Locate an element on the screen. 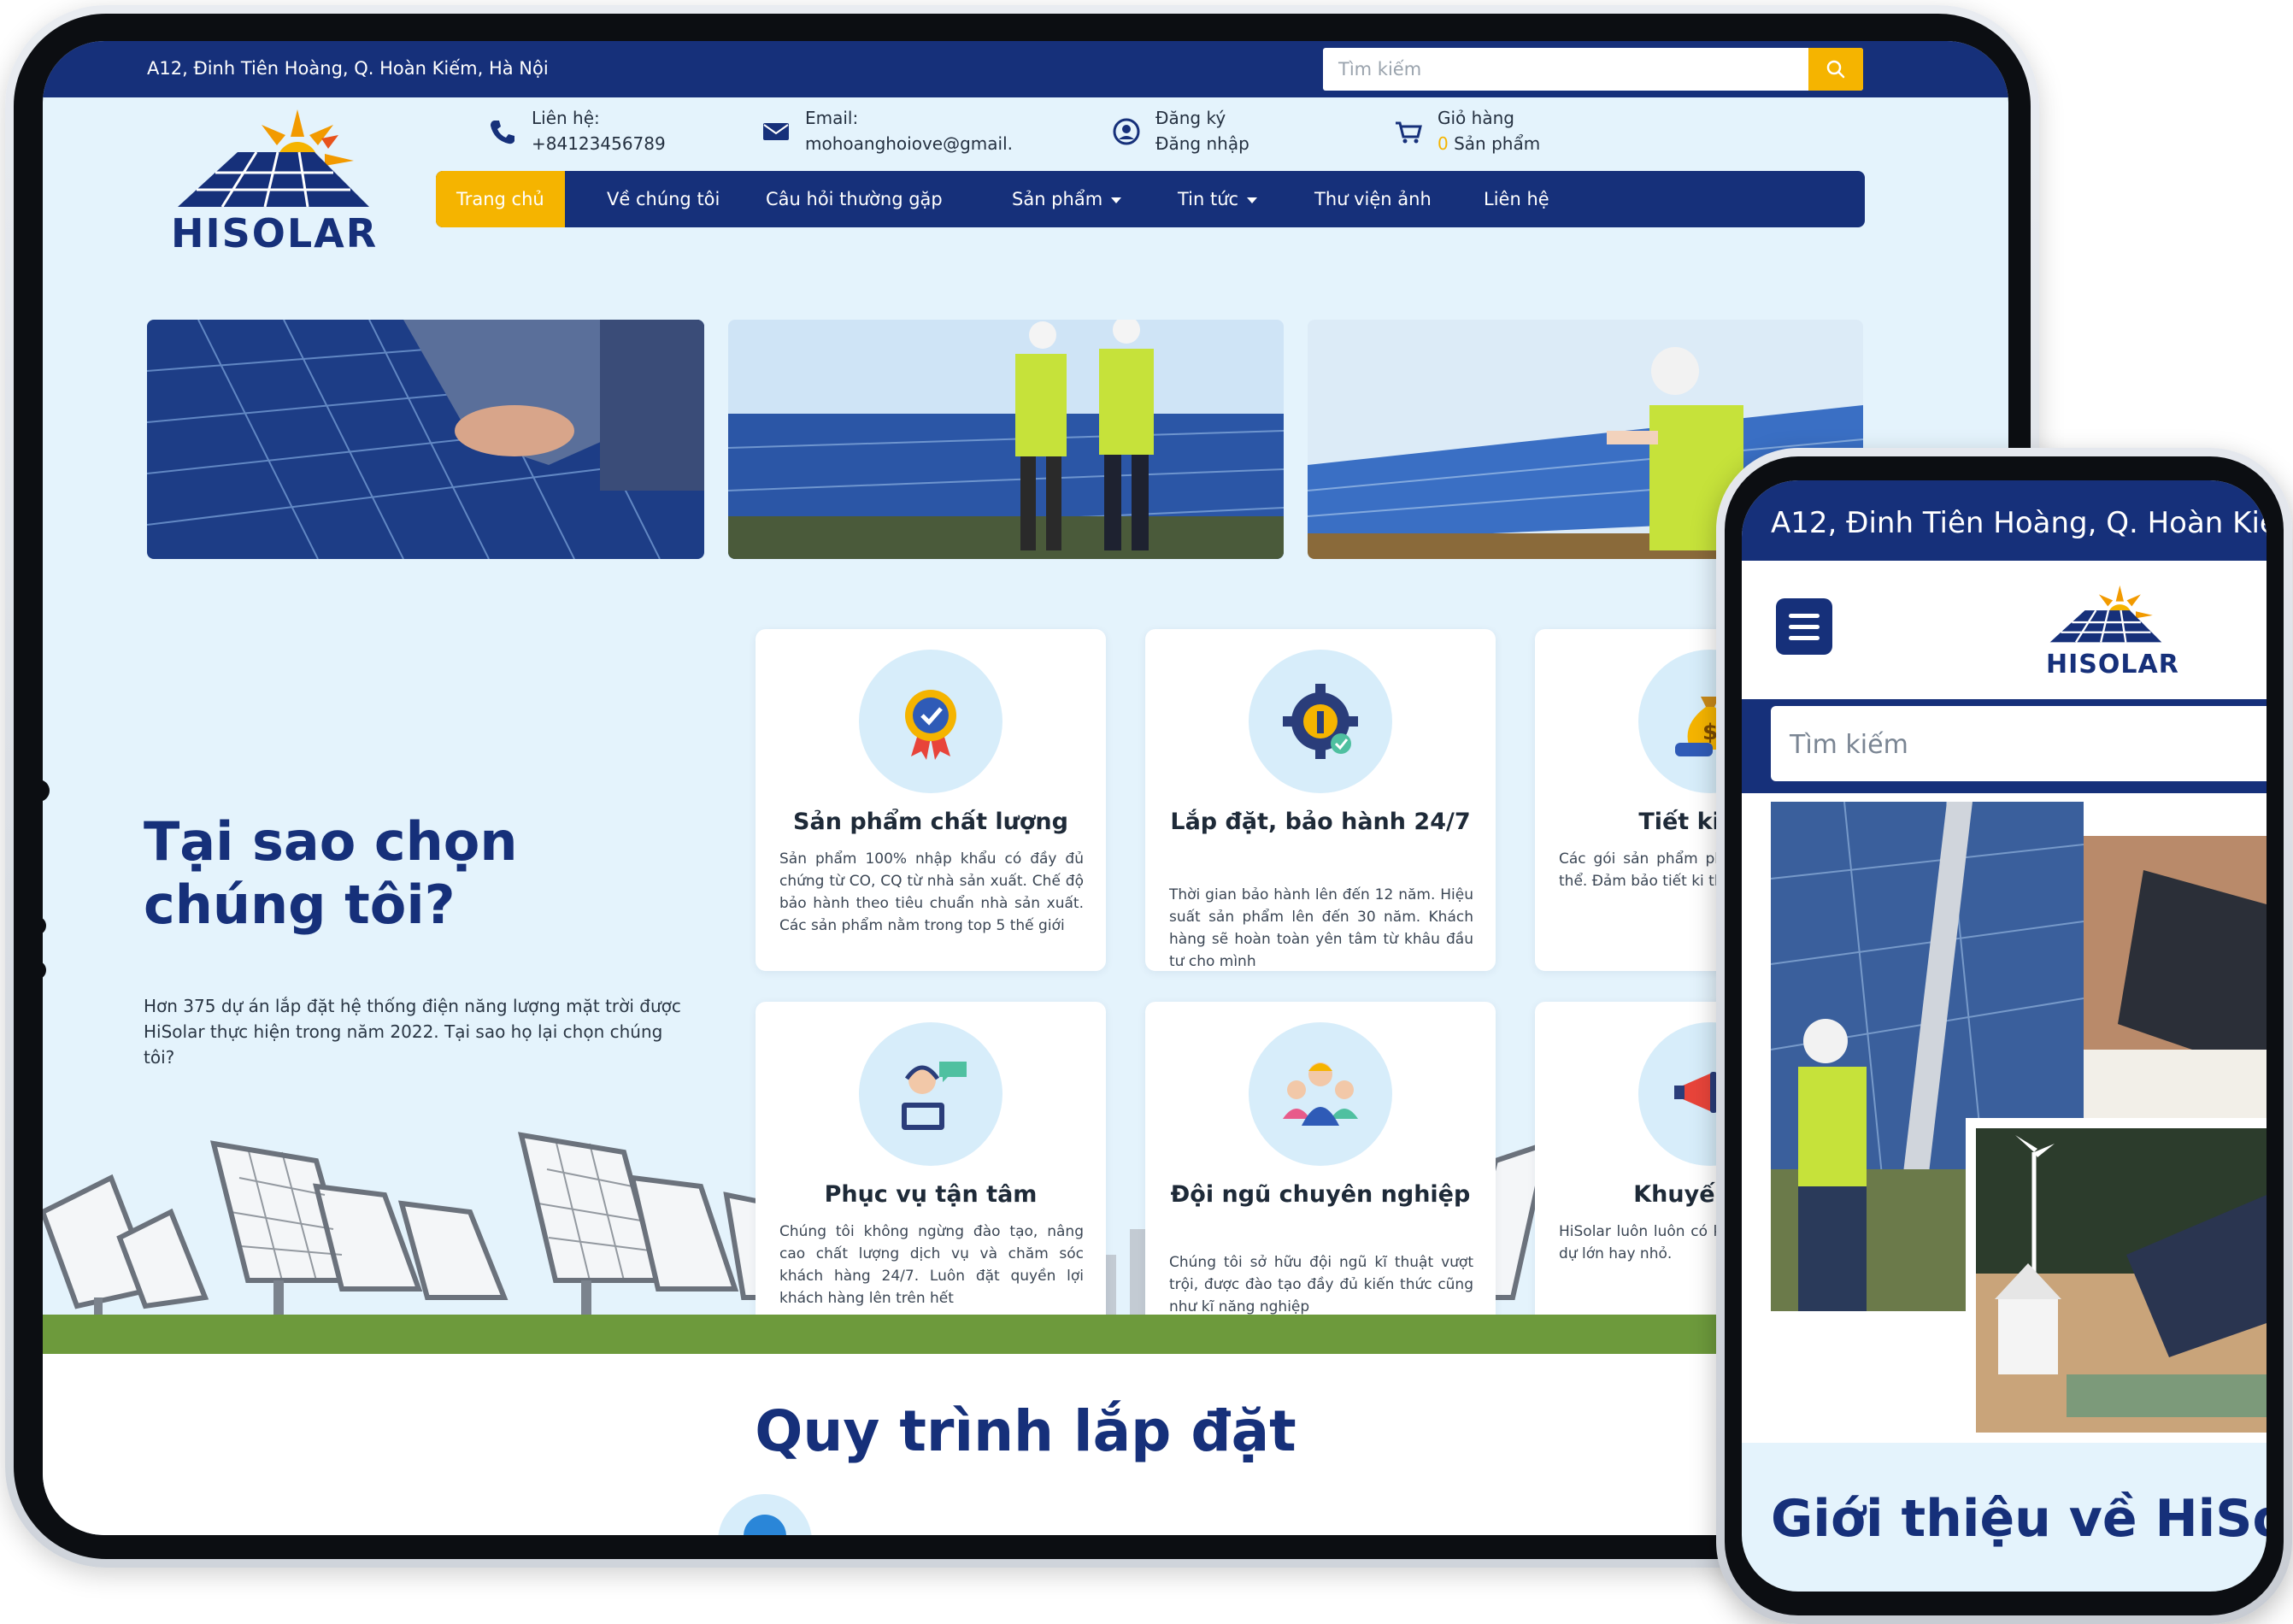 Image resolution: width=2293 pixels, height=1624 pixels. why-title: Tại sao chọn chúng tôi? is located at coordinates (331, 873).